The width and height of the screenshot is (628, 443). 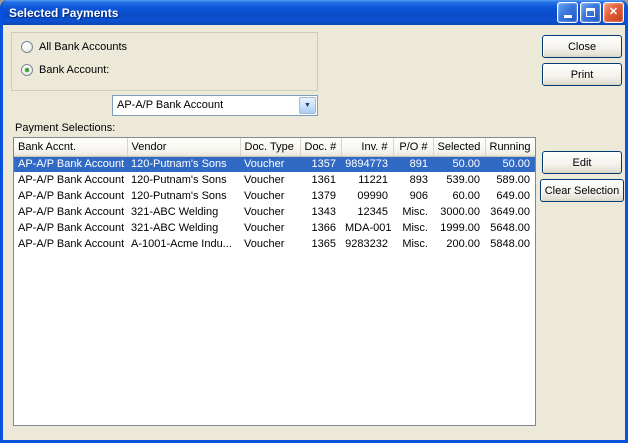 What do you see at coordinates (413, 147) in the screenshot?
I see `column-header: P/O #` at bounding box center [413, 147].